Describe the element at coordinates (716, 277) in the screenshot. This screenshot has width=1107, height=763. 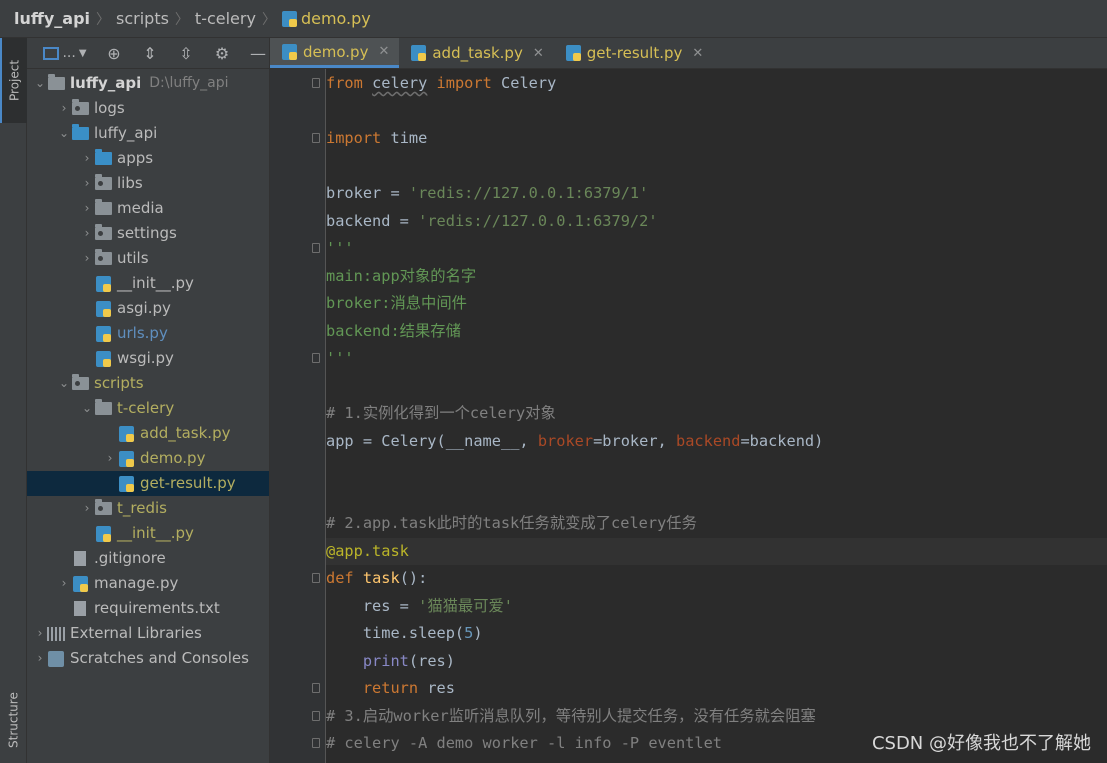
I see `code-line: main:app对象的名字` at that location.